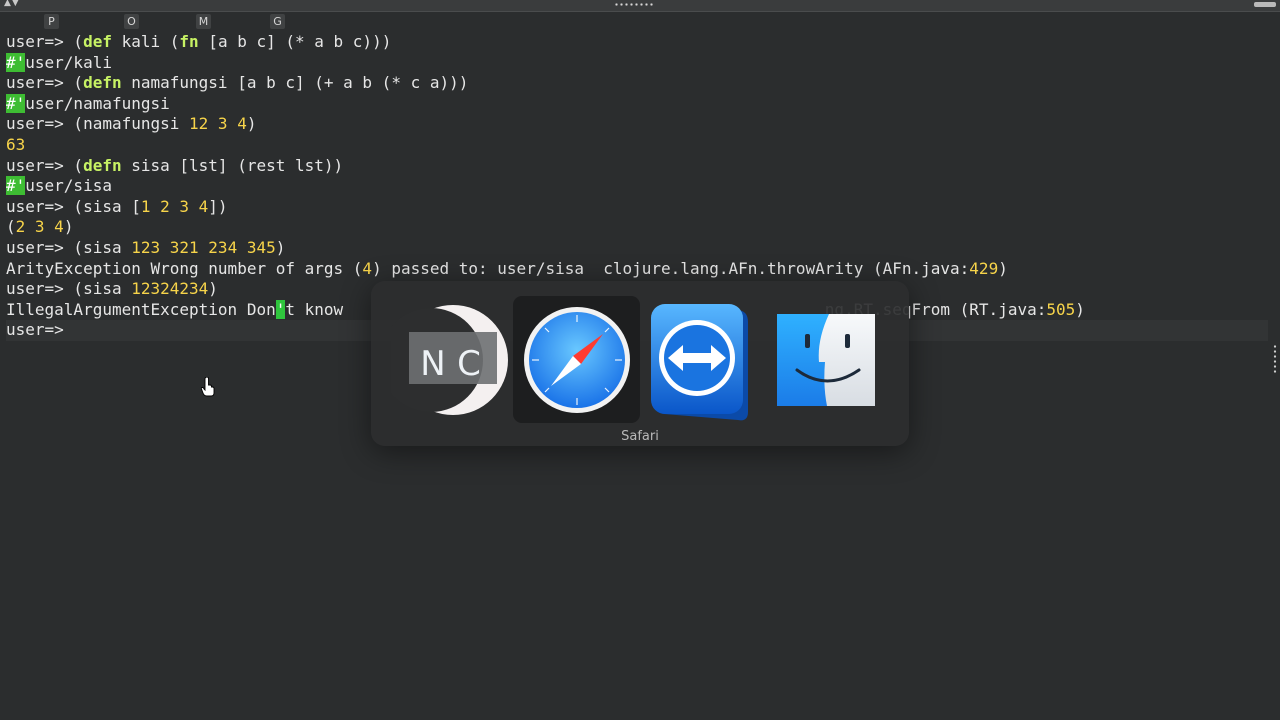 This screenshot has width=1280, height=720. What do you see at coordinates (295, 83) in the screenshot?
I see `terminal-text: namafungsi [a b c] (+ a b (* c a)))` at bounding box center [295, 83].